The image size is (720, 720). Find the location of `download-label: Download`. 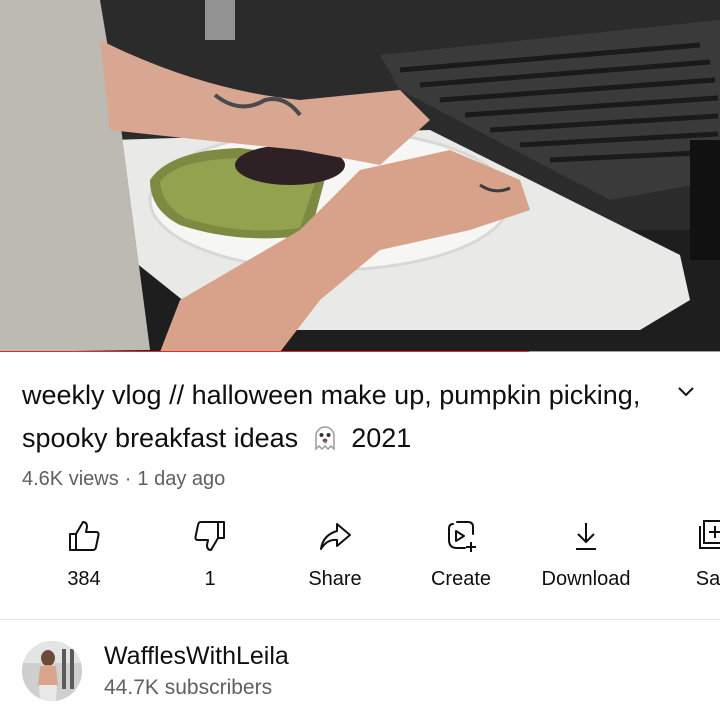

download-label: Download is located at coordinates (586, 579).